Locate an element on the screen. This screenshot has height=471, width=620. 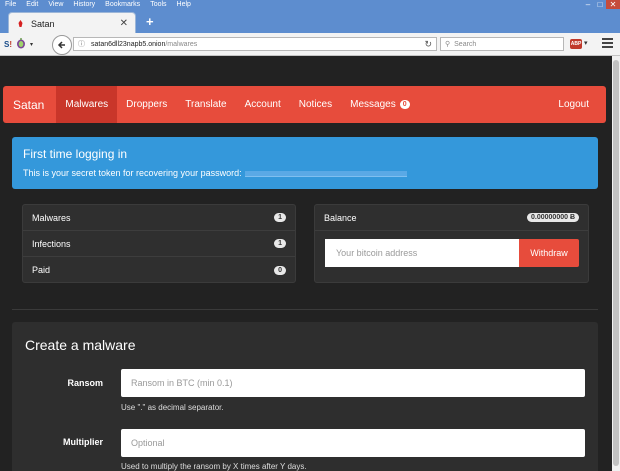
minimize-icon: – is located at coordinates (588, 4).